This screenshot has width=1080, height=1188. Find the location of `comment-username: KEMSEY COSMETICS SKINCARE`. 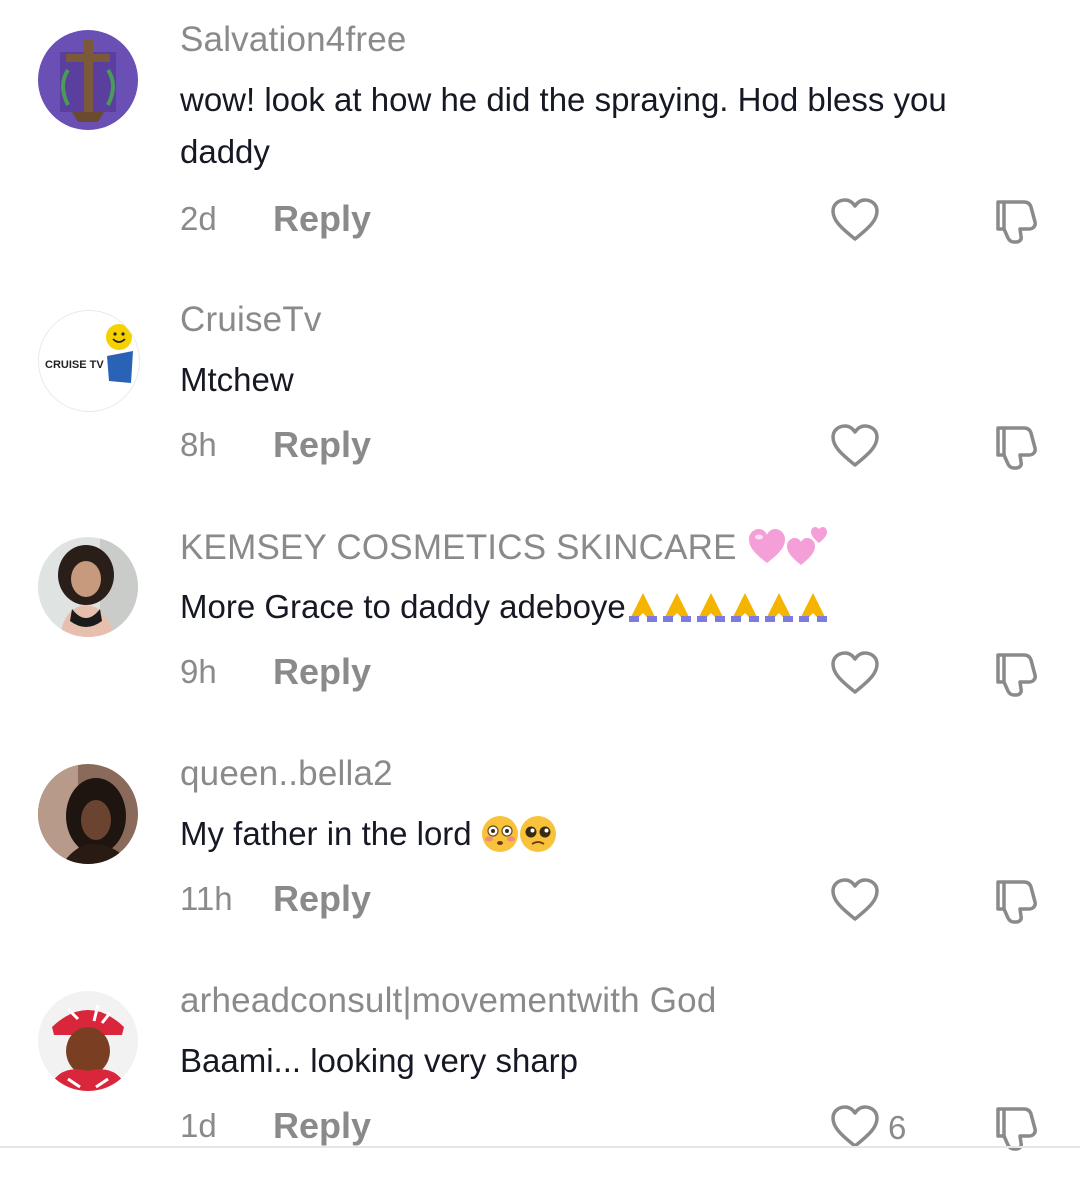

comment-username: KEMSEY COSMETICS SKINCARE is located at coordinates (503, 547).